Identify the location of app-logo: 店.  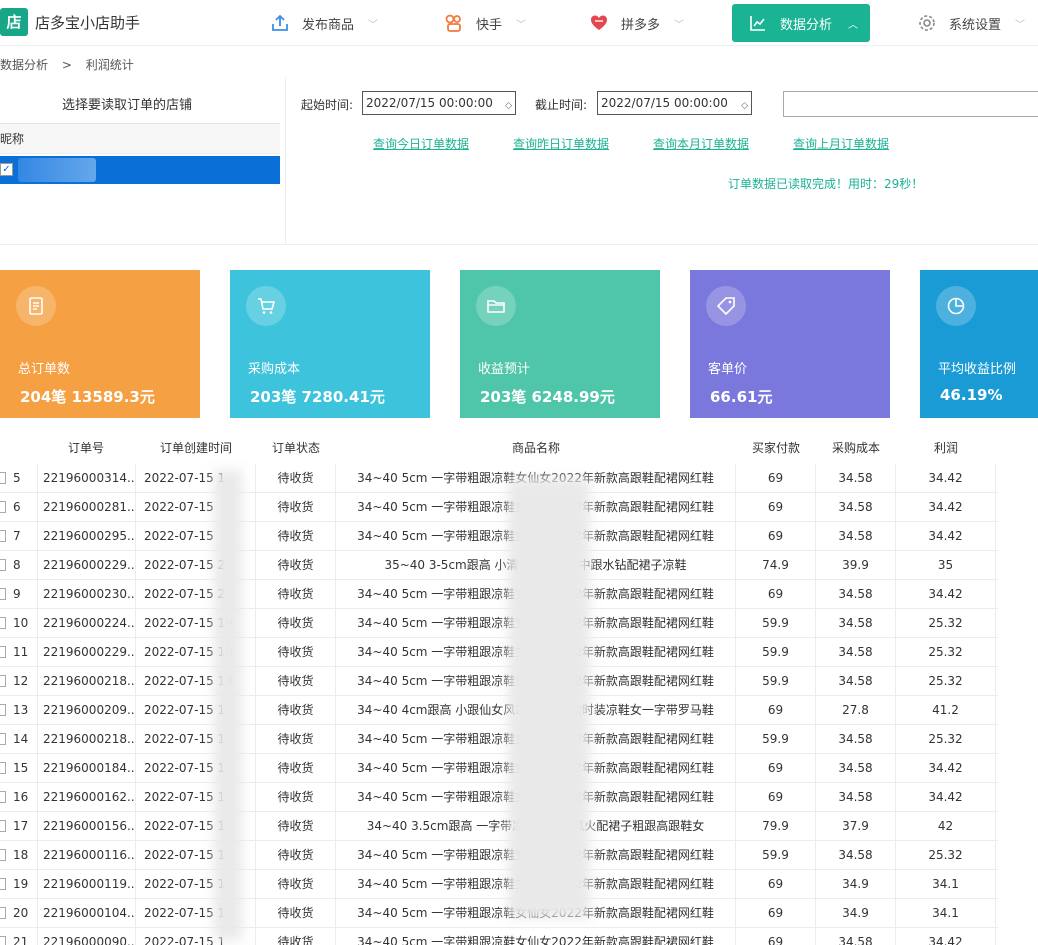
(14, 22).